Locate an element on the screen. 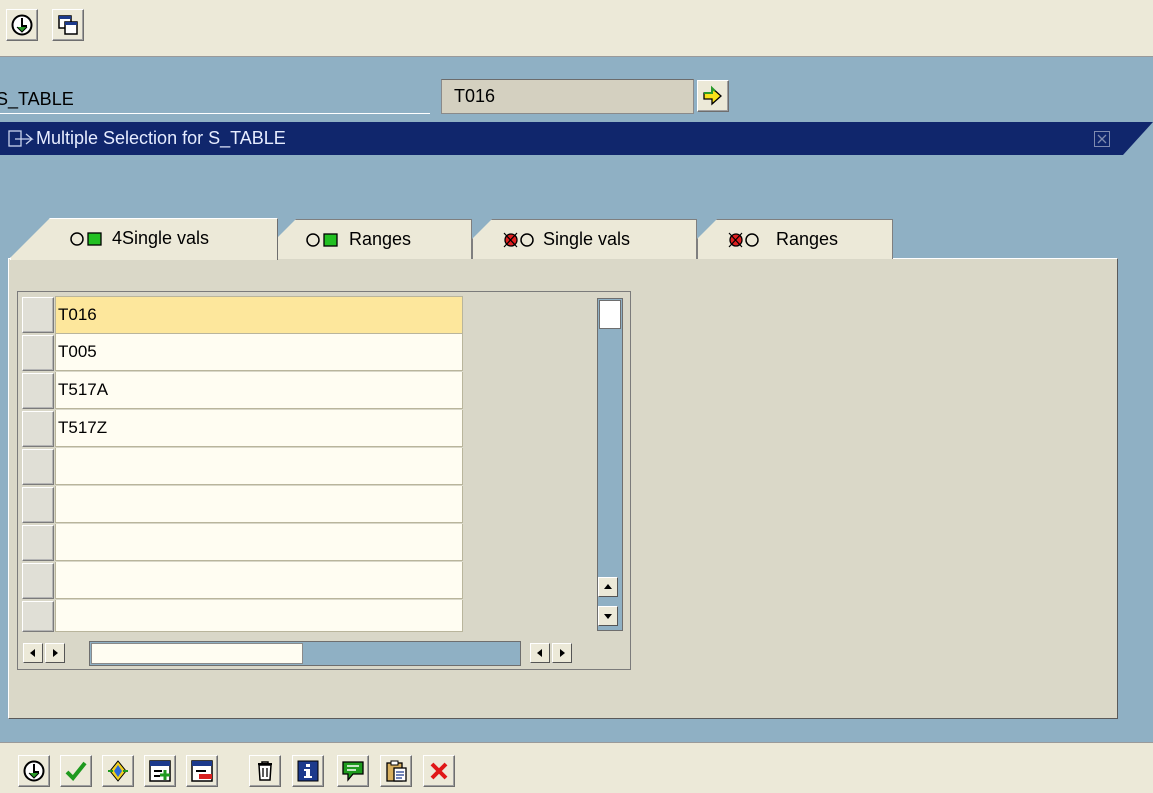  delete-line-button is located at coordinates (202, 771).